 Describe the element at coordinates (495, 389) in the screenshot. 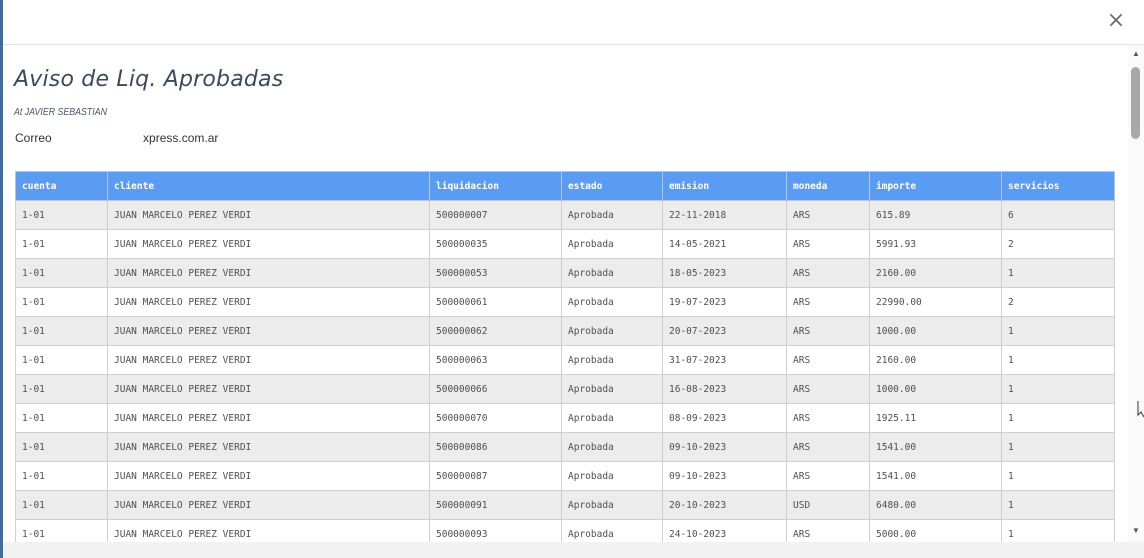

I see `cell-liquidacion: 500000066` at that location.